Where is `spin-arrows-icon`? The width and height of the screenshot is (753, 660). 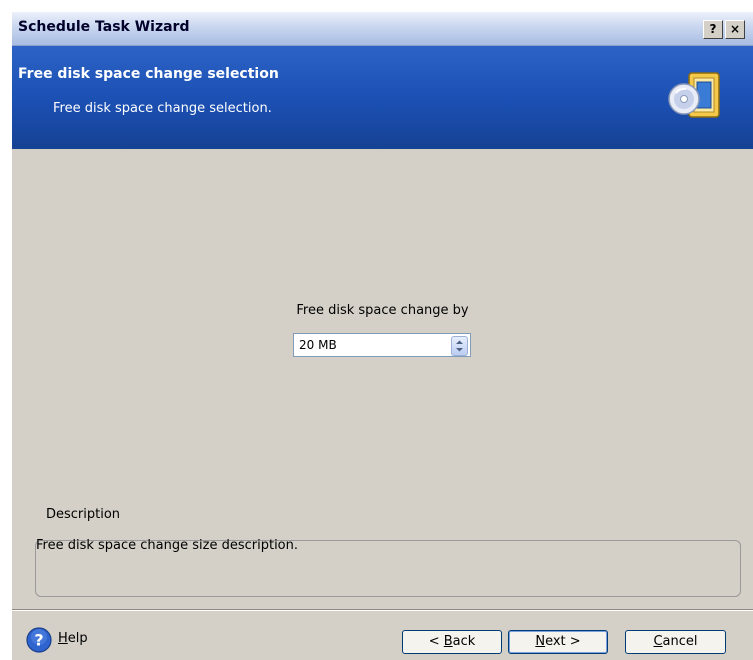
spin-arrows-icon is located at coordinates (459, 346).